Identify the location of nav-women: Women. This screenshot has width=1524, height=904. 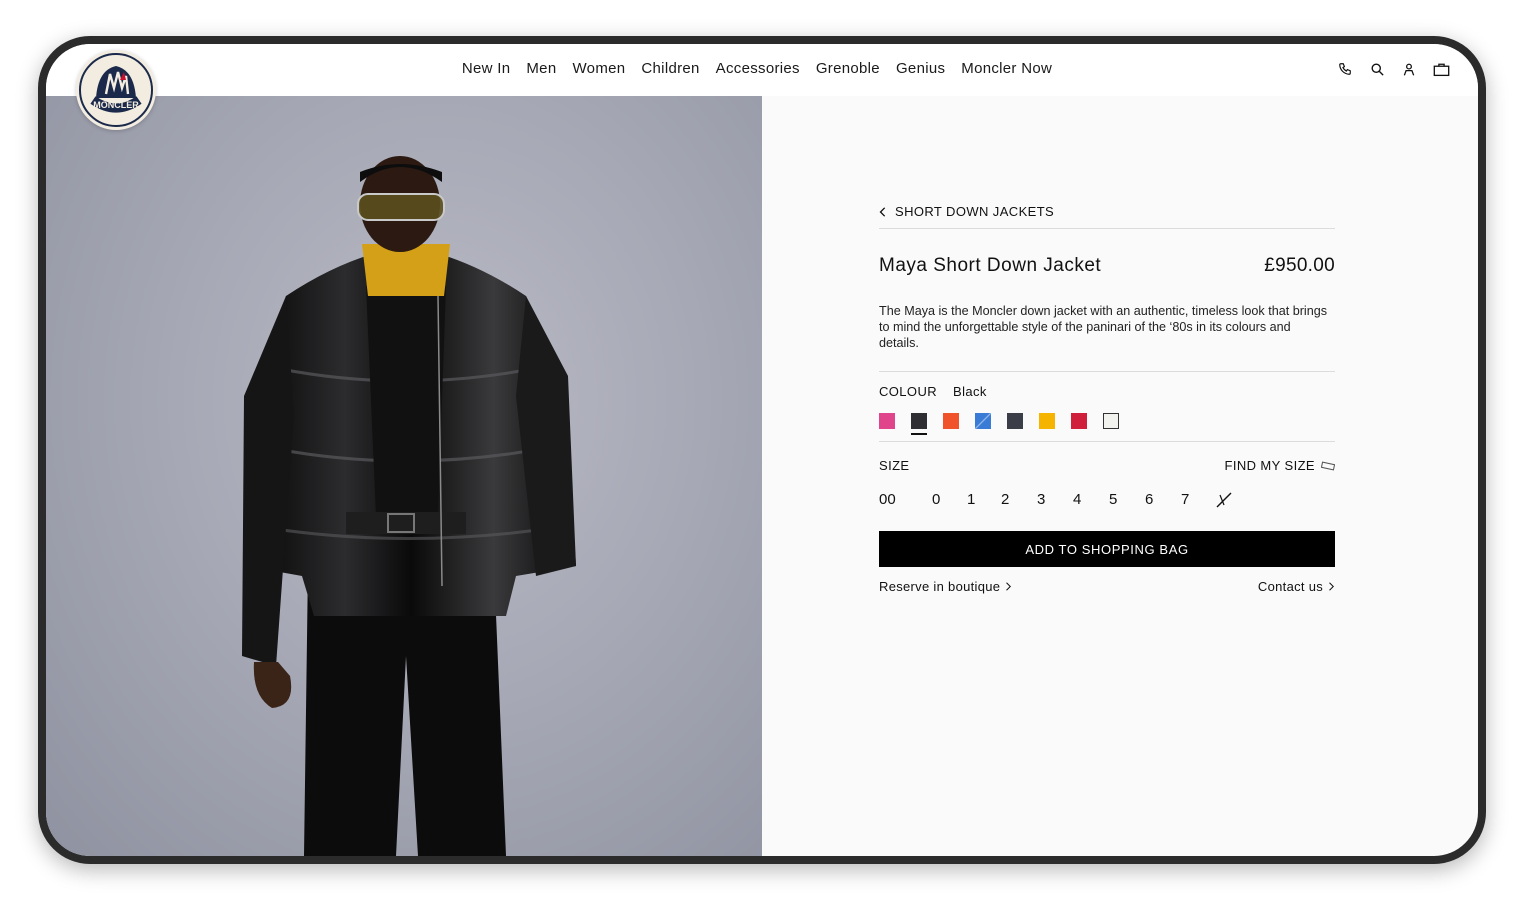
(598, 68).